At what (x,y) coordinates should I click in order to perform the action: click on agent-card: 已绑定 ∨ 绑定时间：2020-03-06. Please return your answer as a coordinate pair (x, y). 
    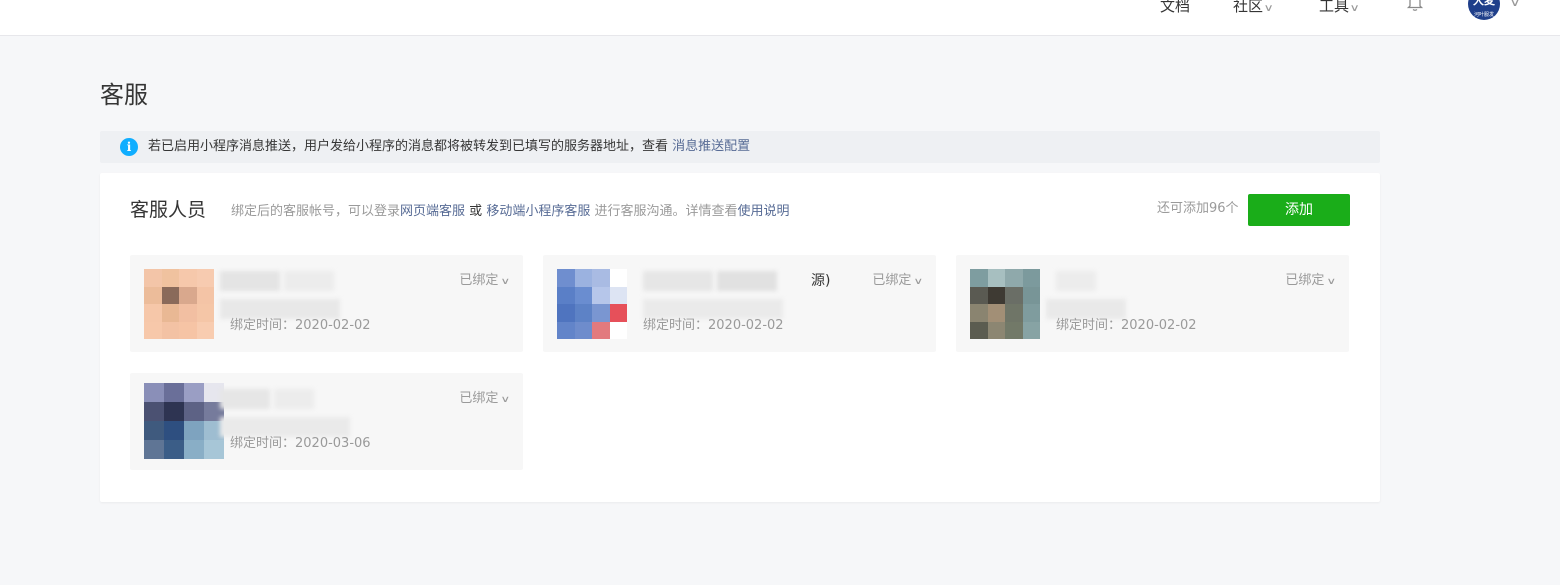
    Looking at the image, I should click on (326, 421).